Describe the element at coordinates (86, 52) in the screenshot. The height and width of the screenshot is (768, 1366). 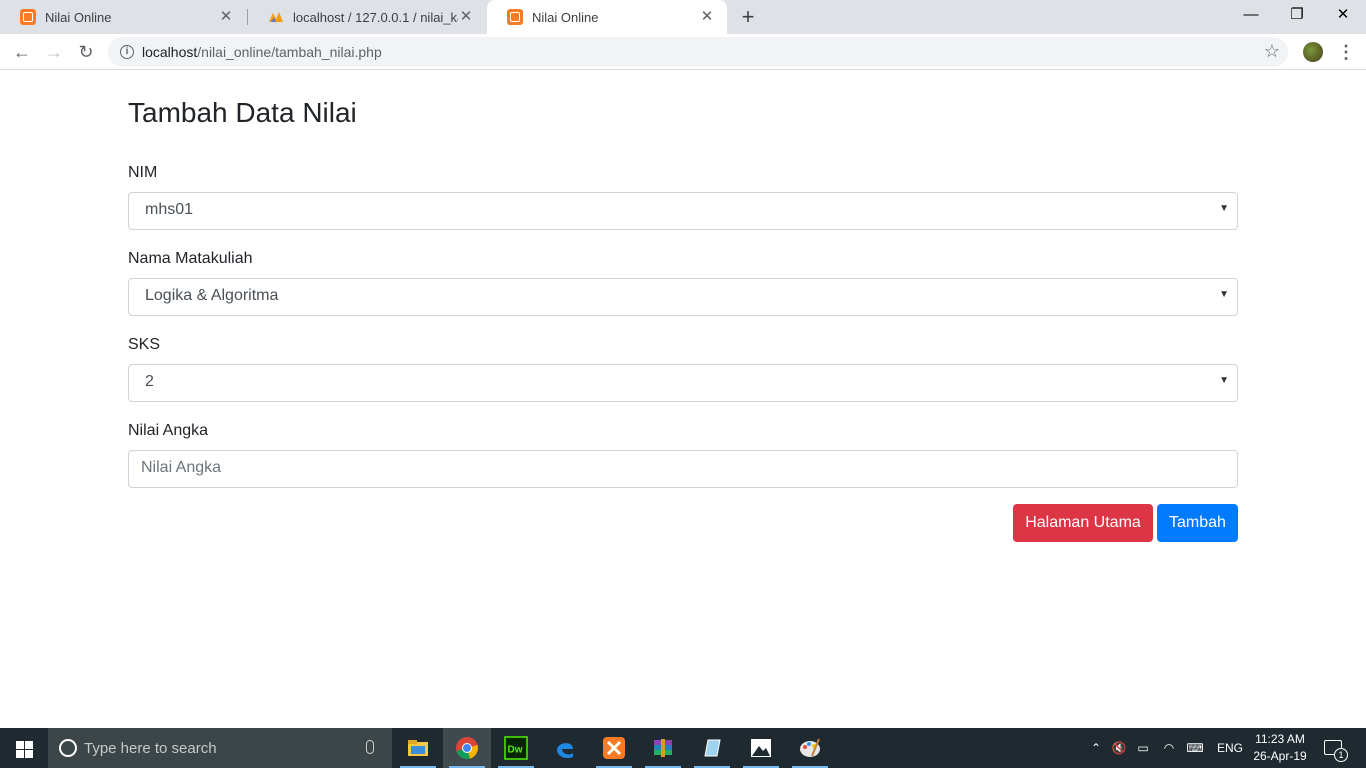
I see `reload-icon: ↻` at that location.